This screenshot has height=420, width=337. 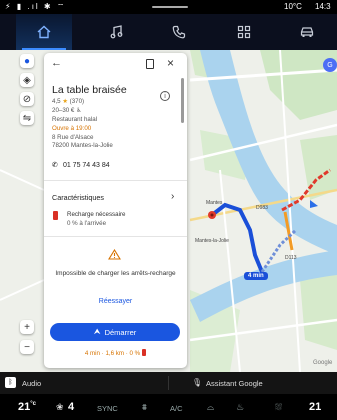 I want to click on top-navigation, so click(x=168, y=32).